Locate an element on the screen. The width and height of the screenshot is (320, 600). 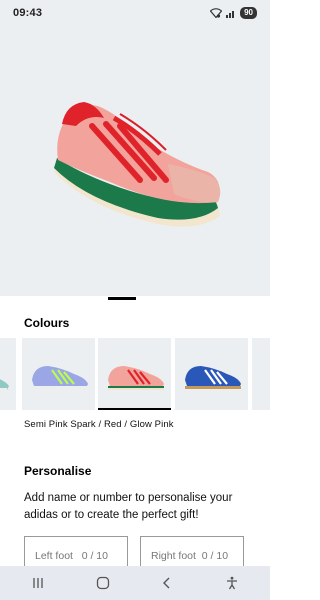
home-button is located at coordinates (103, 583).